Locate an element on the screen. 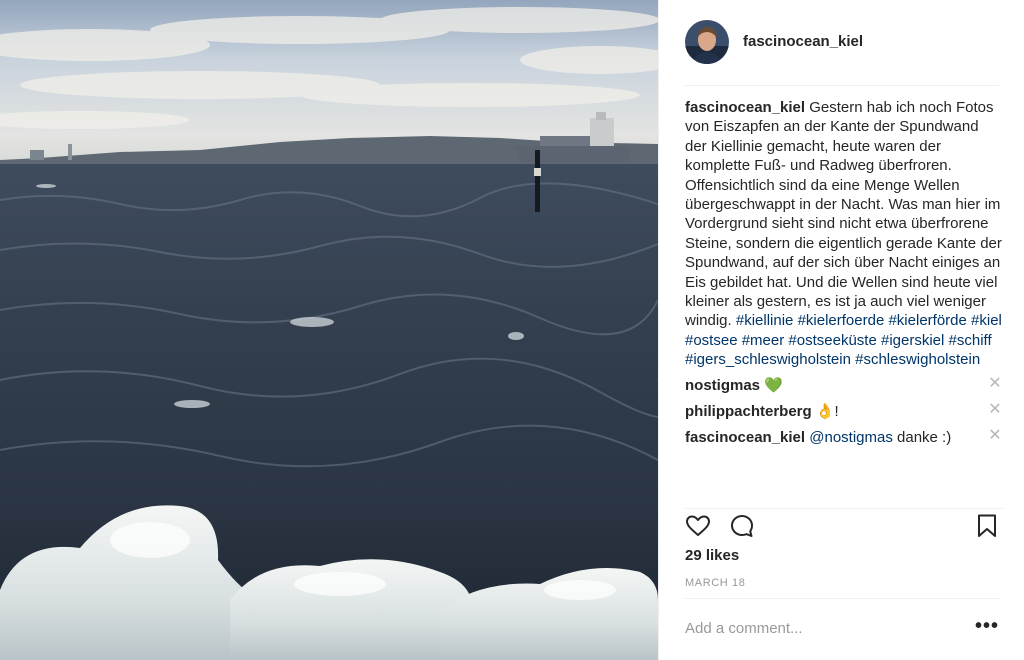  post-date: MARCH 18 is located at coordinates (715, 583).